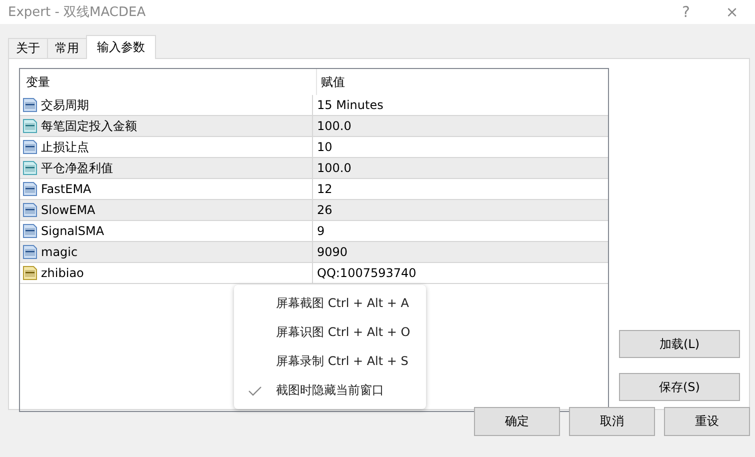 The image size is (755, 457). What do you see at coordinates (707, 421) in the screenshot?
I see `dialog-button: 重设` at bounding box center [707, 421].